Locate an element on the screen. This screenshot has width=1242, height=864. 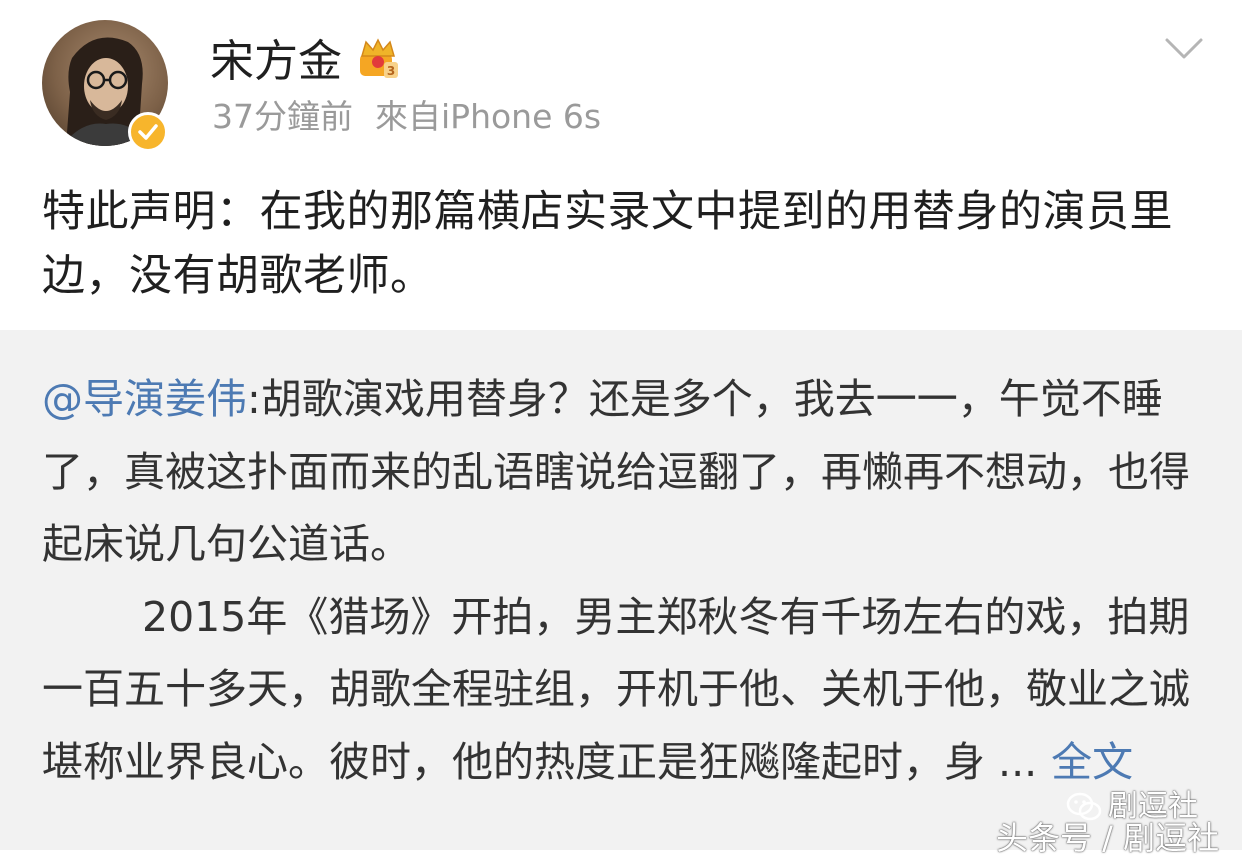
wechat-icon is located at coordinates (1084, 806).